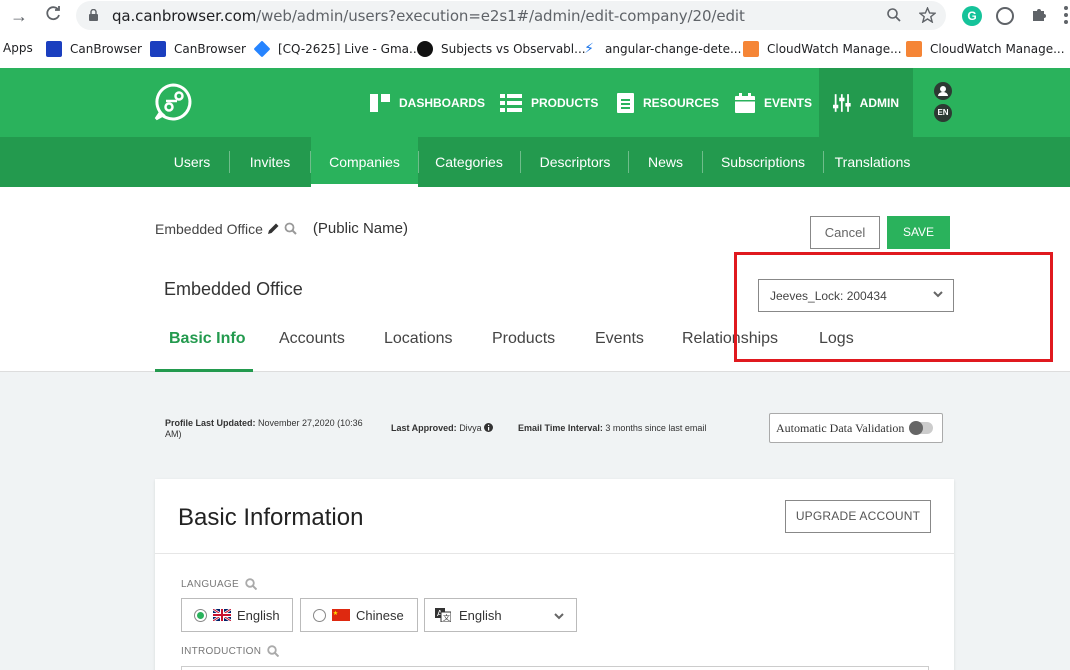 Image resolution: width=1070 pixels, height=670 pixels. I want to click on language-english-label: English, so click(258, 615).